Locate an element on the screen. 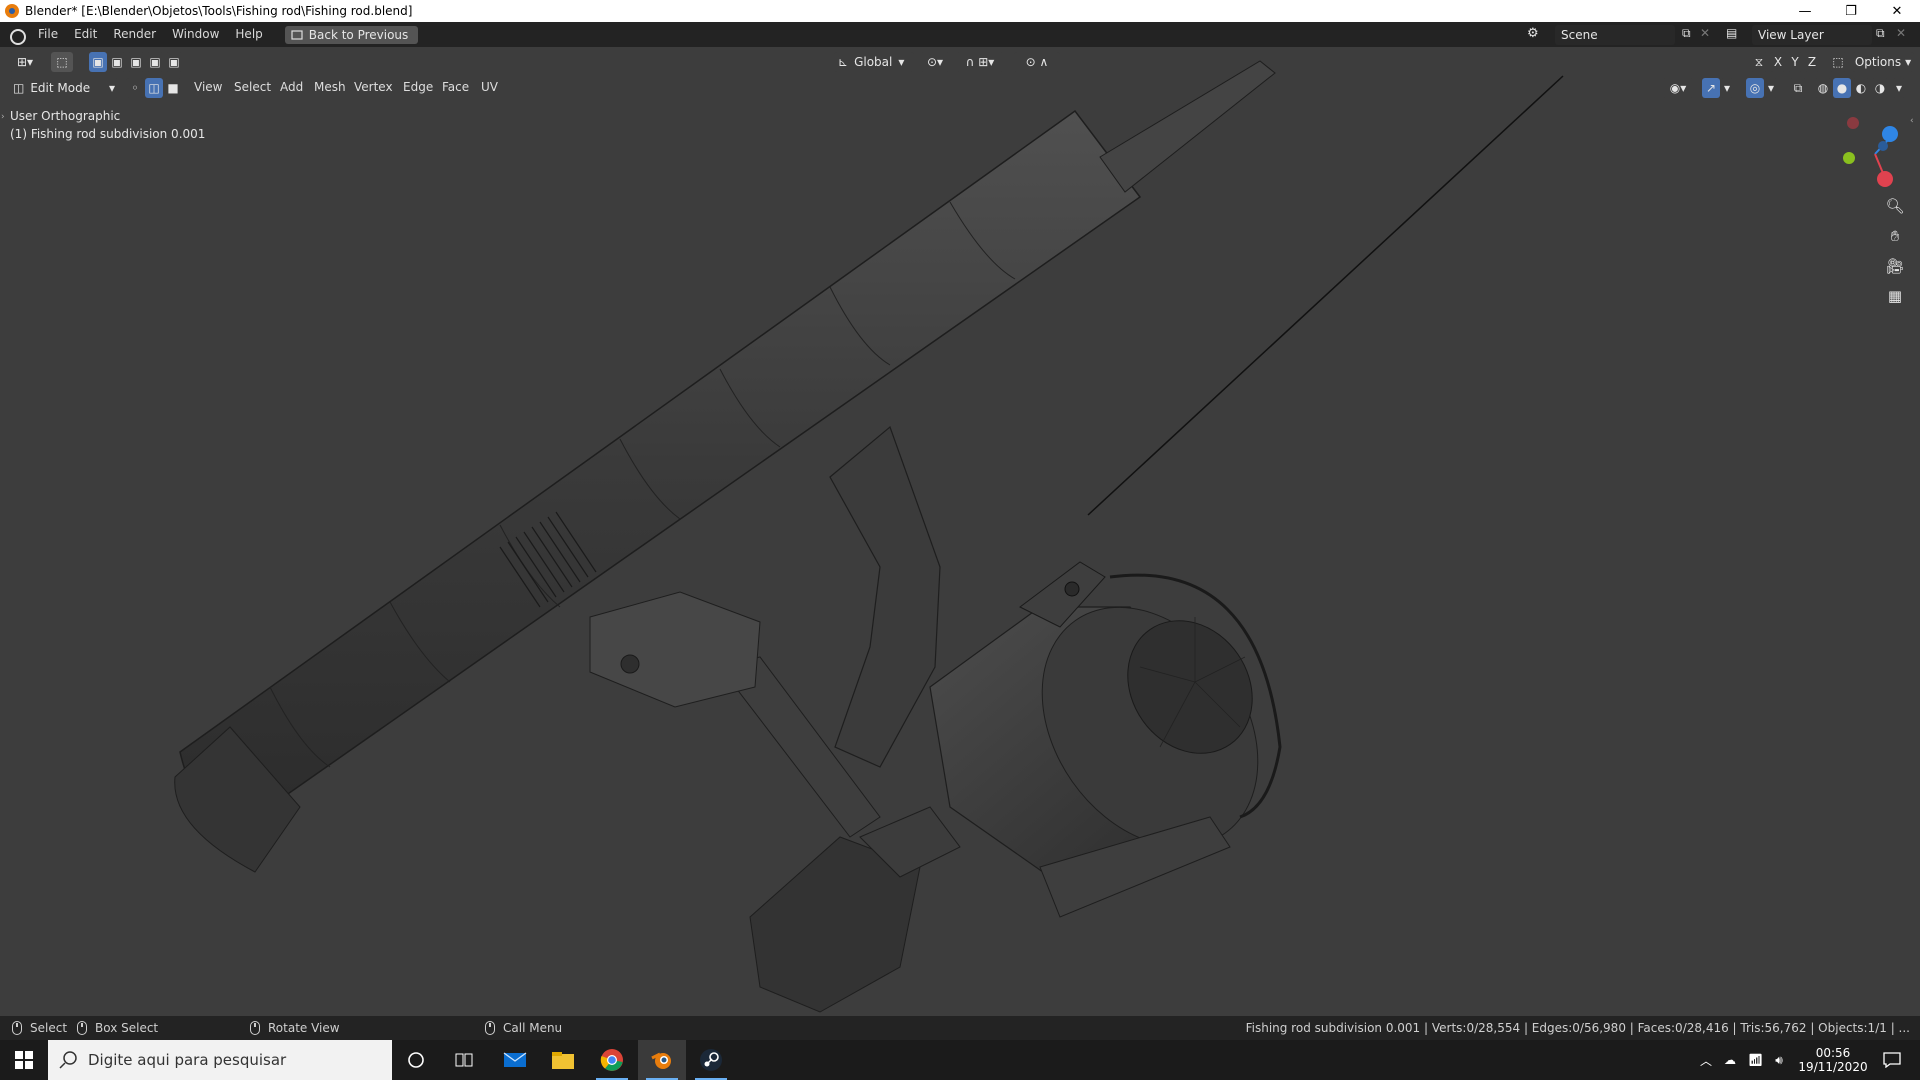 The width and height of the screenshot is (1920, 1080). view-layer-name: View Layer is located at coordinates (1791, 35).